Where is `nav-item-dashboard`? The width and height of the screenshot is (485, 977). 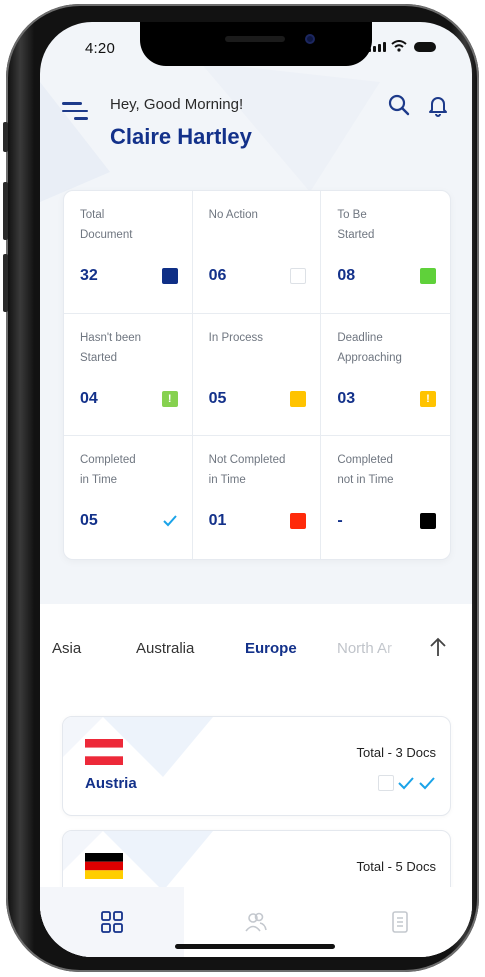 nav-item-dashboard is located at coordinates (112, 922).